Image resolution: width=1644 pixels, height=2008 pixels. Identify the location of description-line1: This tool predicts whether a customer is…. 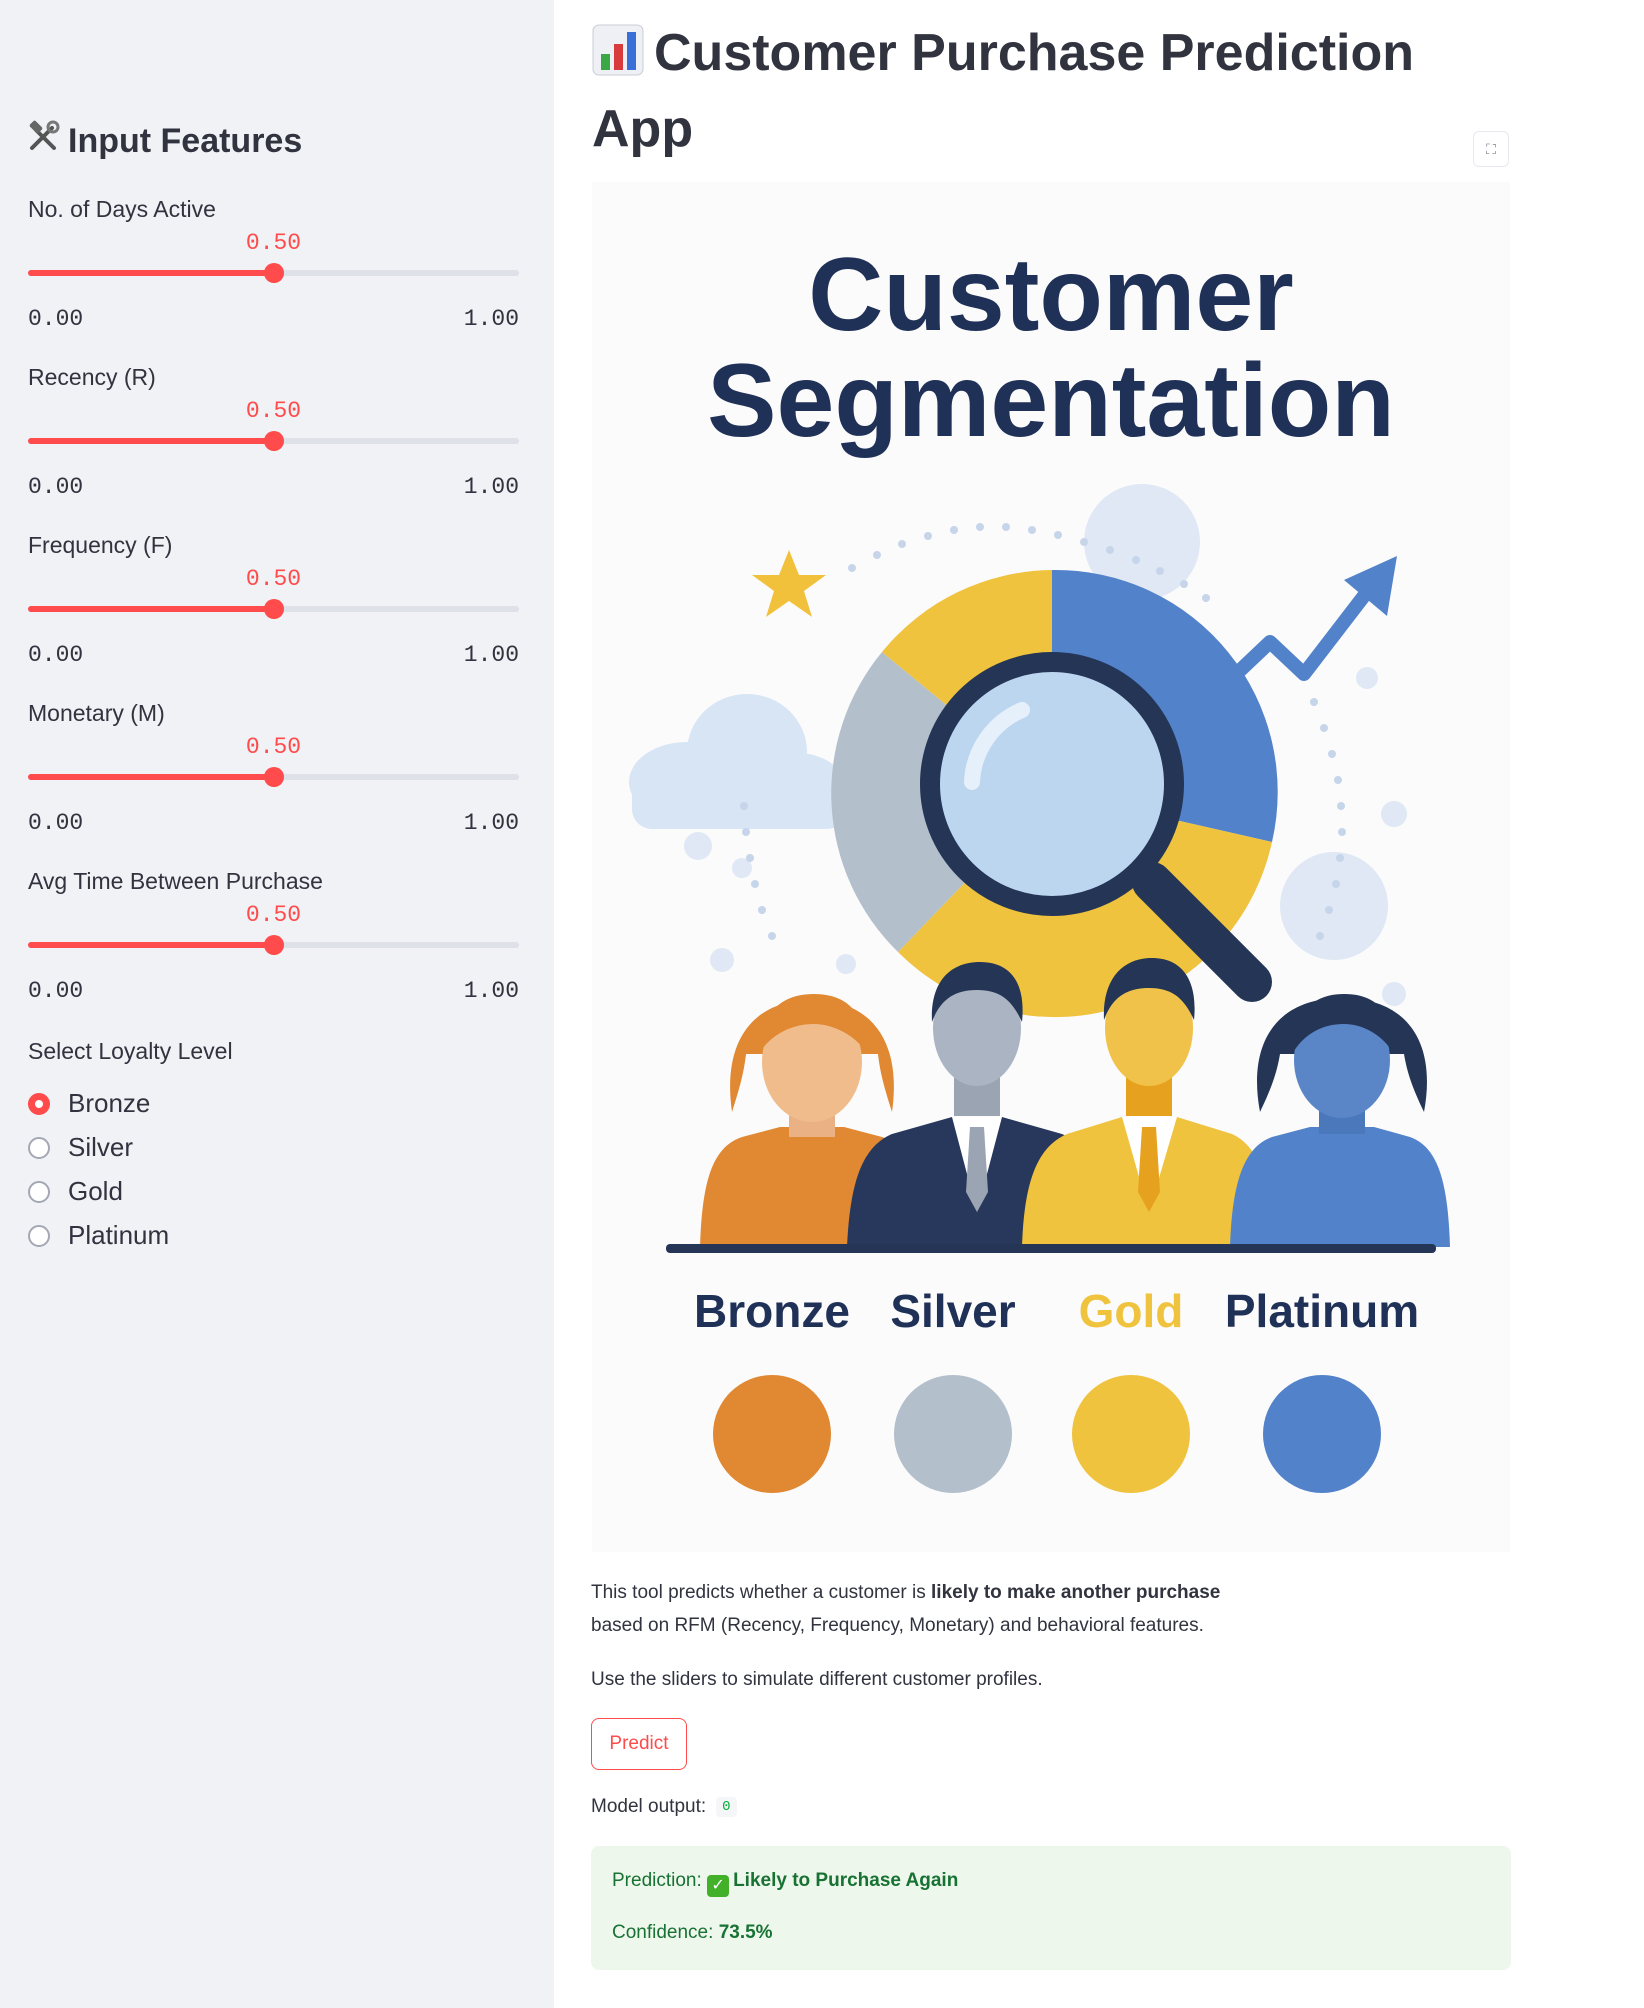
(905, 1592).